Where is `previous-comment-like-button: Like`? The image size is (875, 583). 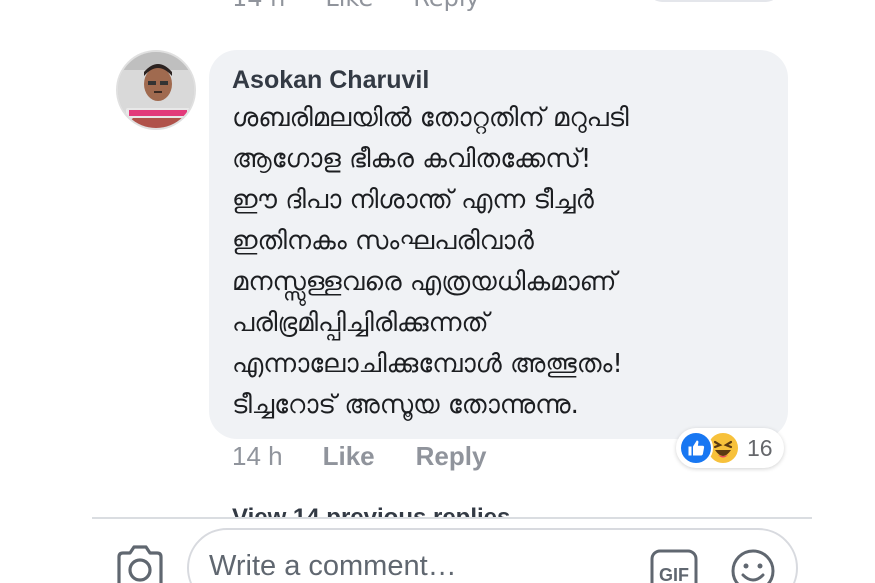 previous-comment-like-button: Like is located at coordinates (349, 6).